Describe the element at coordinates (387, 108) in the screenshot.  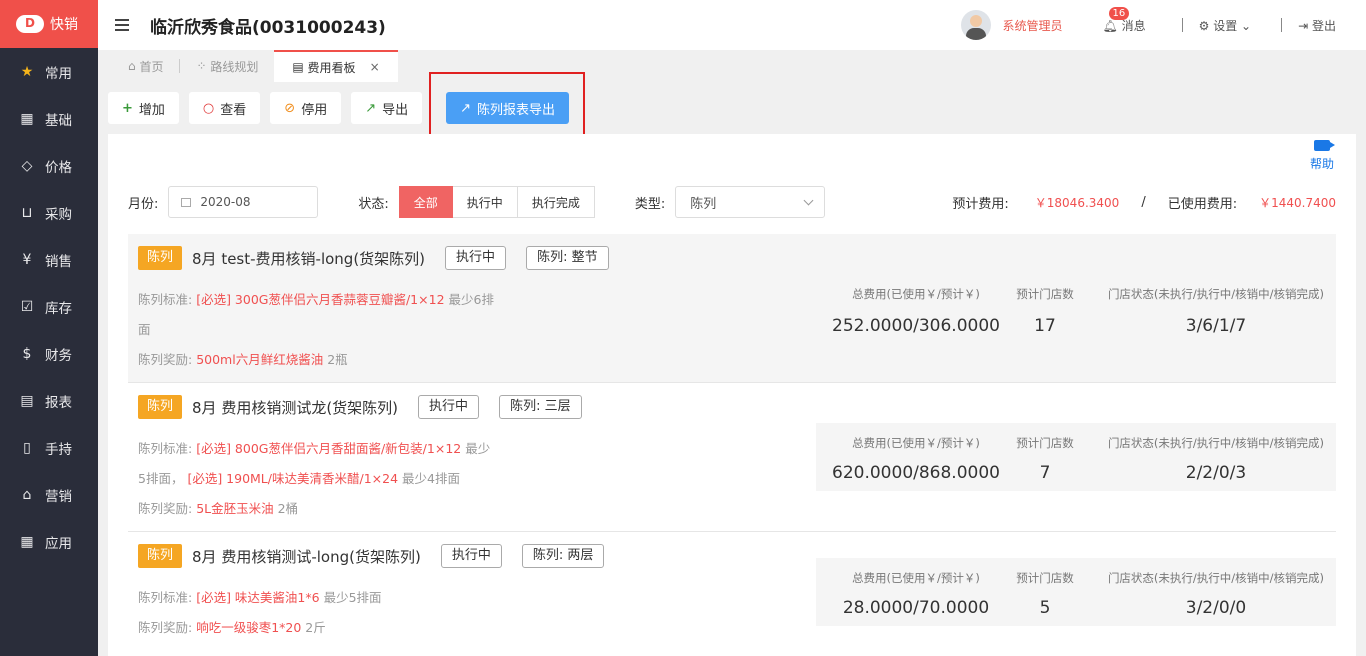
I see `export-button: ↗ 导出` at that location.